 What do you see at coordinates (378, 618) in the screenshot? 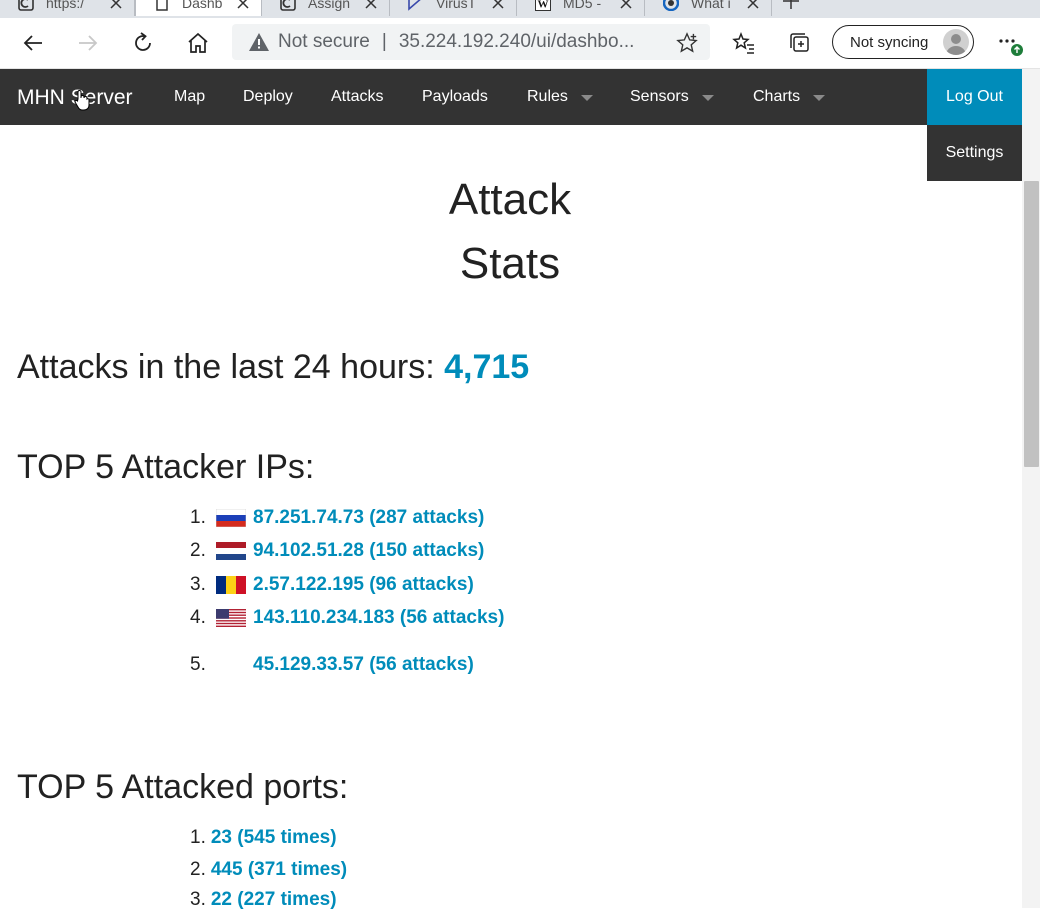
I see `attacker-ip-link: 143.110.234.183 (56 attacks)` at bounding box center [378, 618].